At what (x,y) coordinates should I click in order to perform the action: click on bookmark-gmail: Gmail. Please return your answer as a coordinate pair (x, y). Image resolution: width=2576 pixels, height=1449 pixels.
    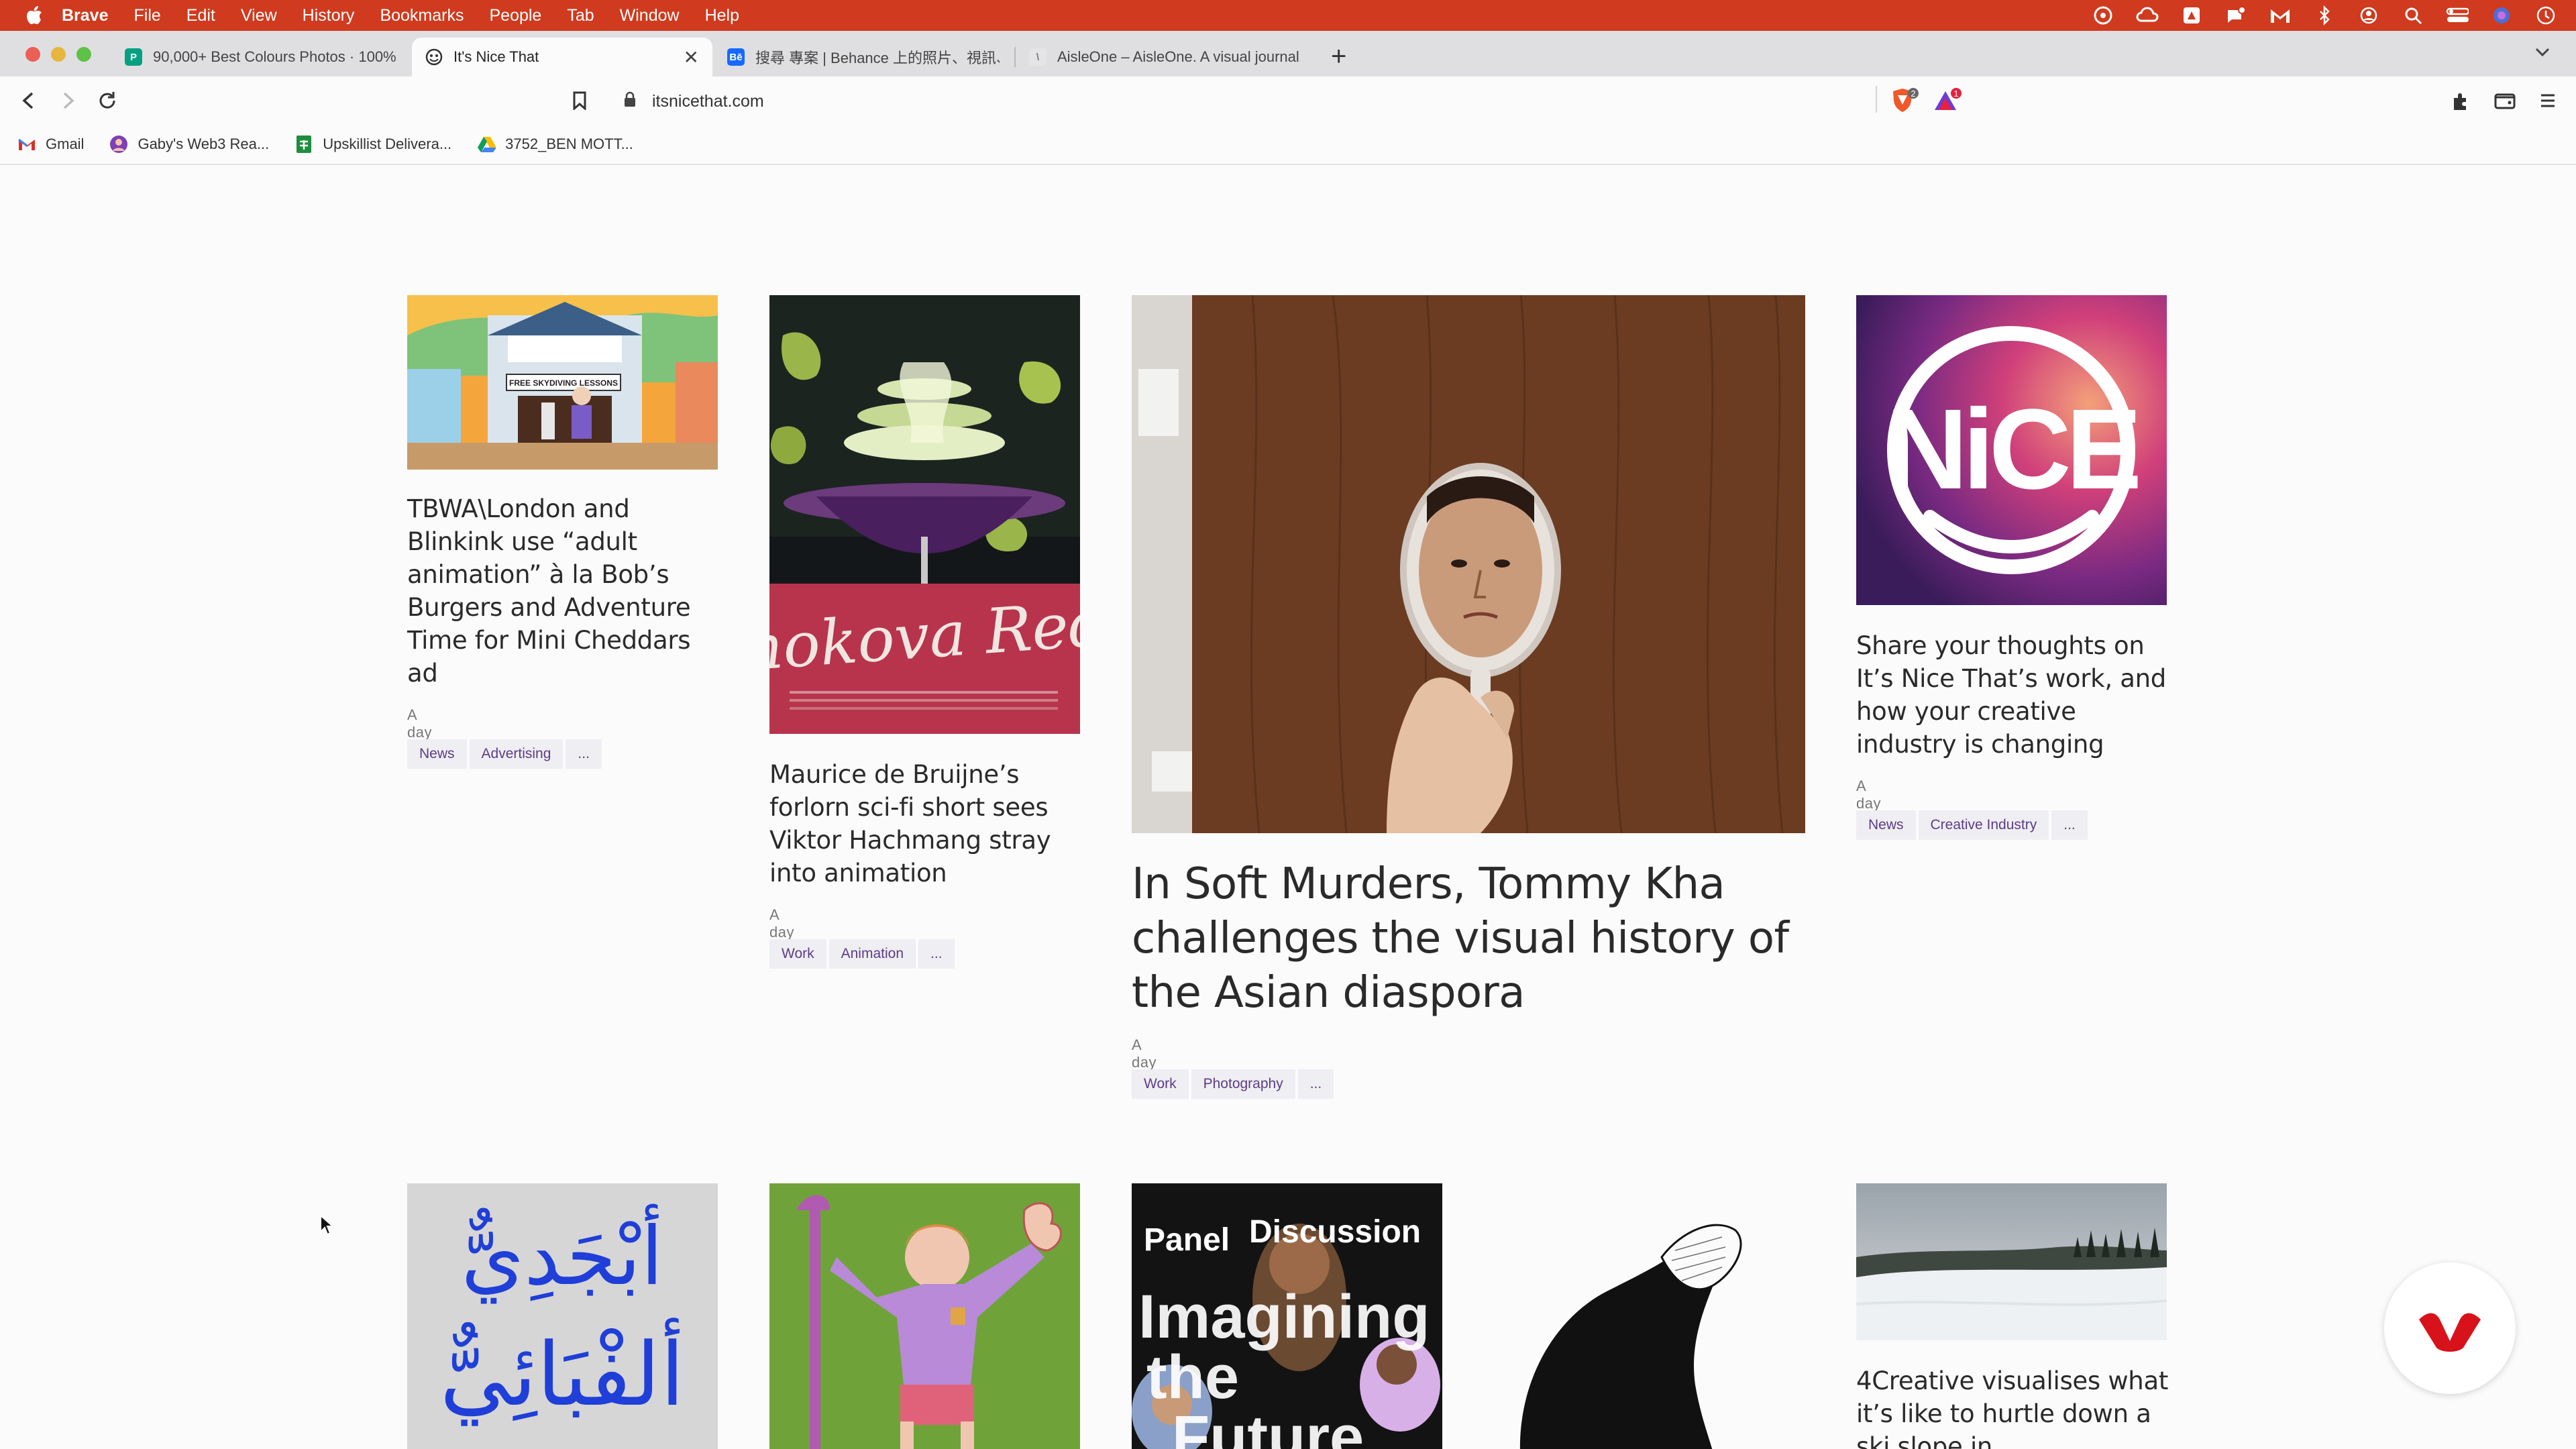
    Looking at the image, I should click on (50, 144).